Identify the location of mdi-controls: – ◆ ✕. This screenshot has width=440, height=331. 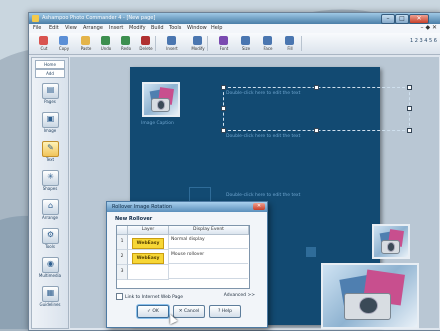
(429, 27).